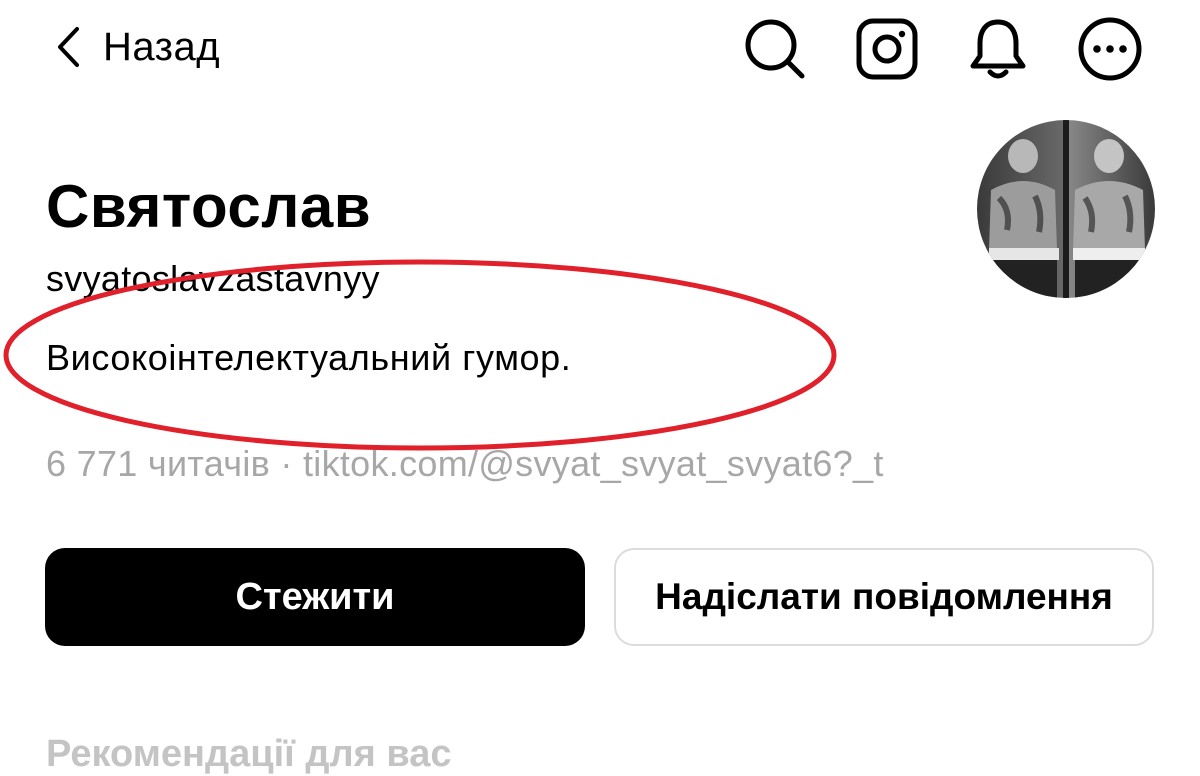  What do you see at coordinates (158, 463) in the screenshot?
I see `followers-count: 6 771 читачів` at bounding box center [158, 463].